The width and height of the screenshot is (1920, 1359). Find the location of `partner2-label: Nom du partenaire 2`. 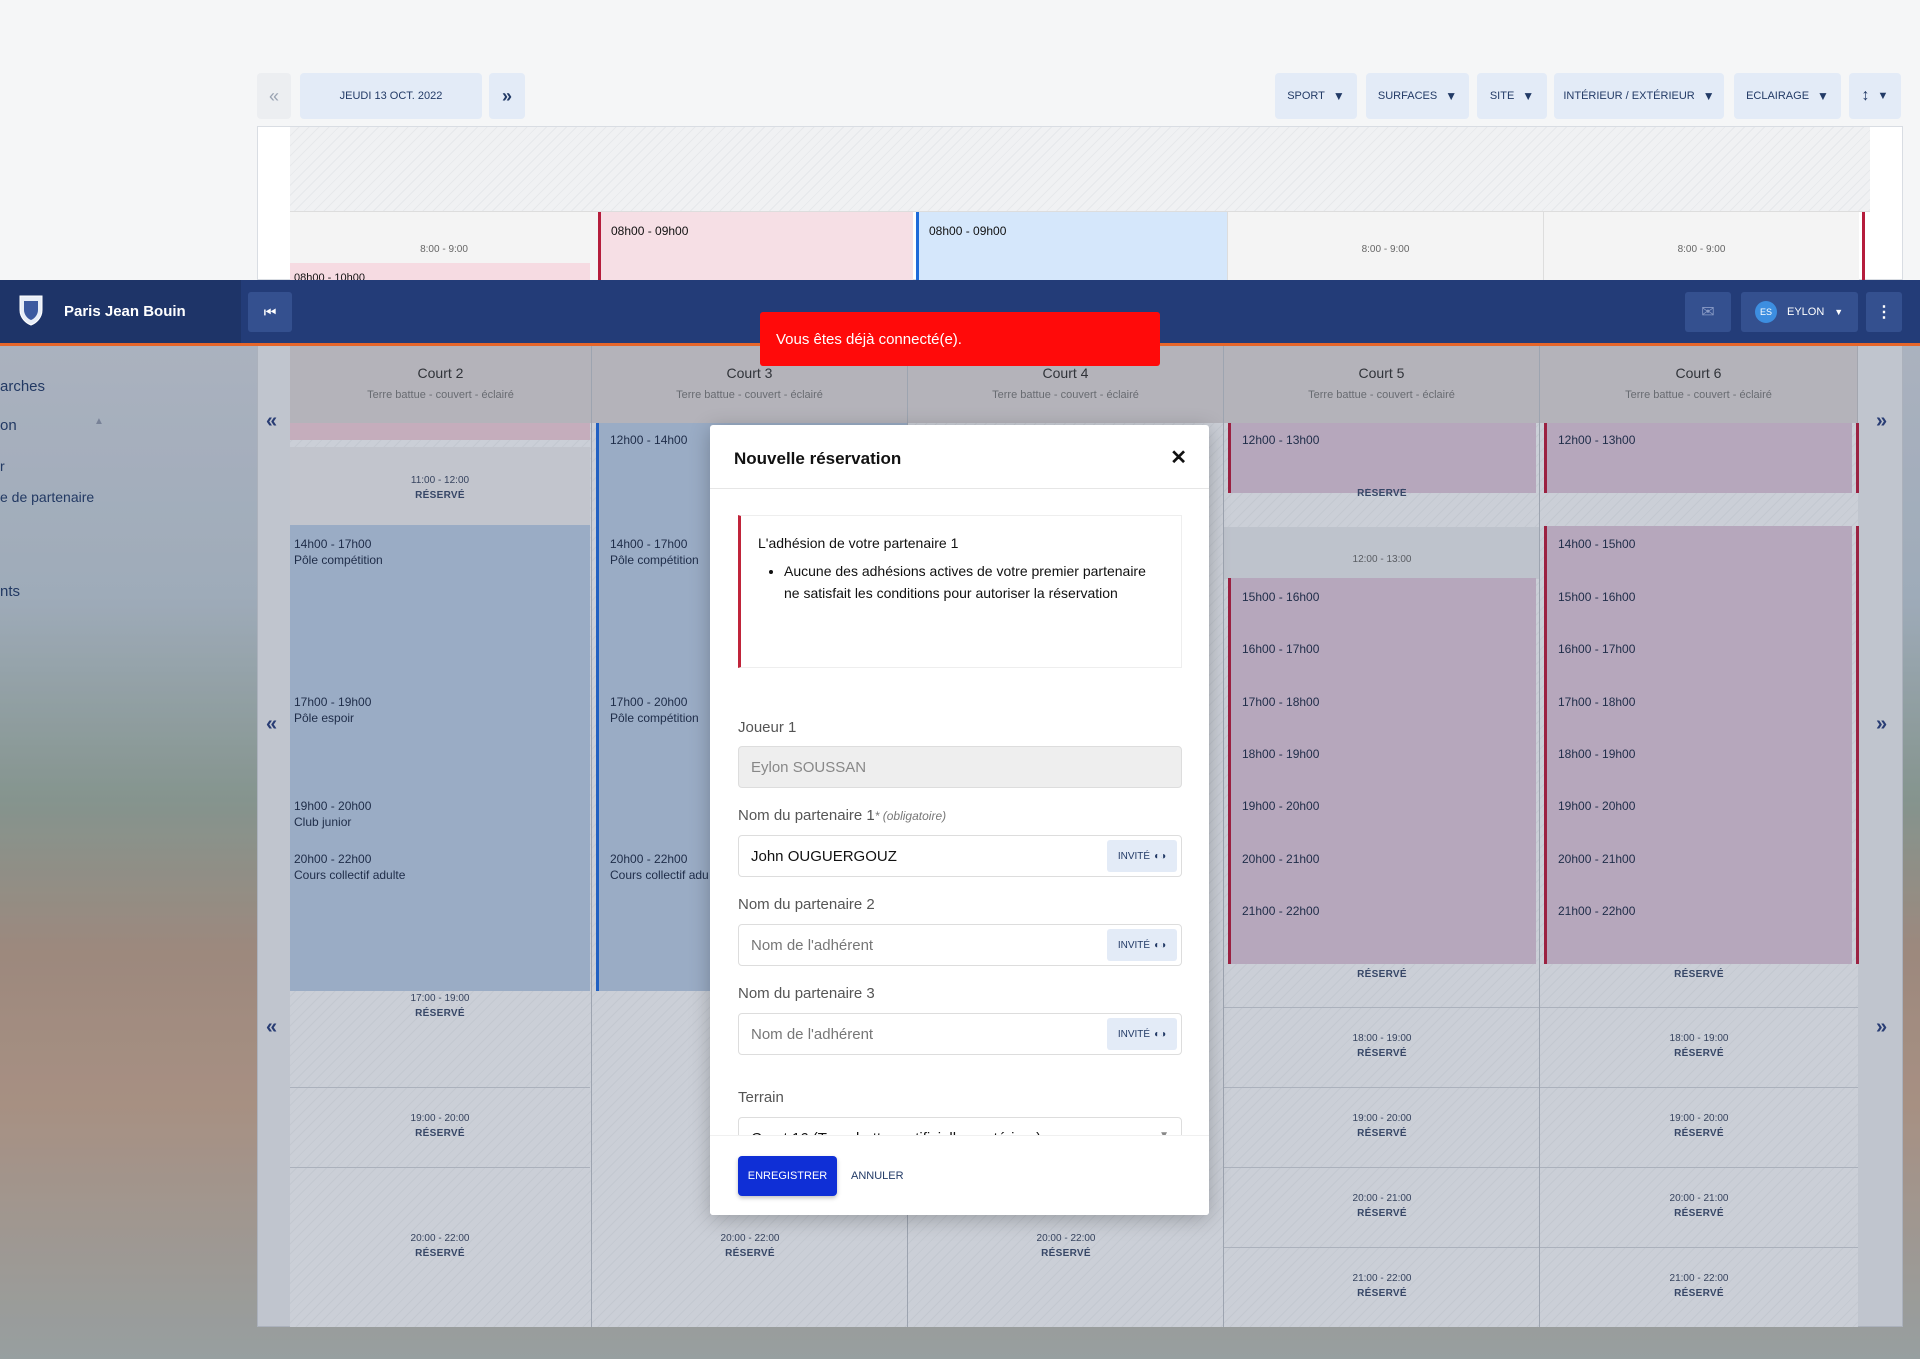

partner2-label: Nom du partenaire 2 is located at coordinates (806, 904).